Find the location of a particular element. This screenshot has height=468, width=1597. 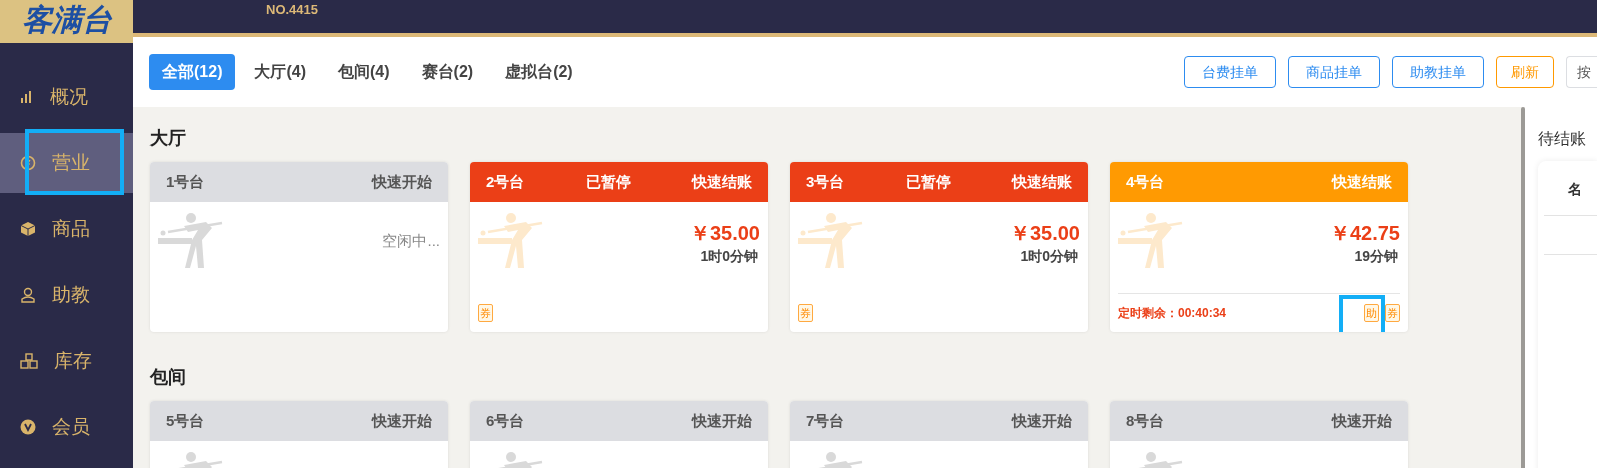

column-header: 名 is located at coordinates (1575, 189).